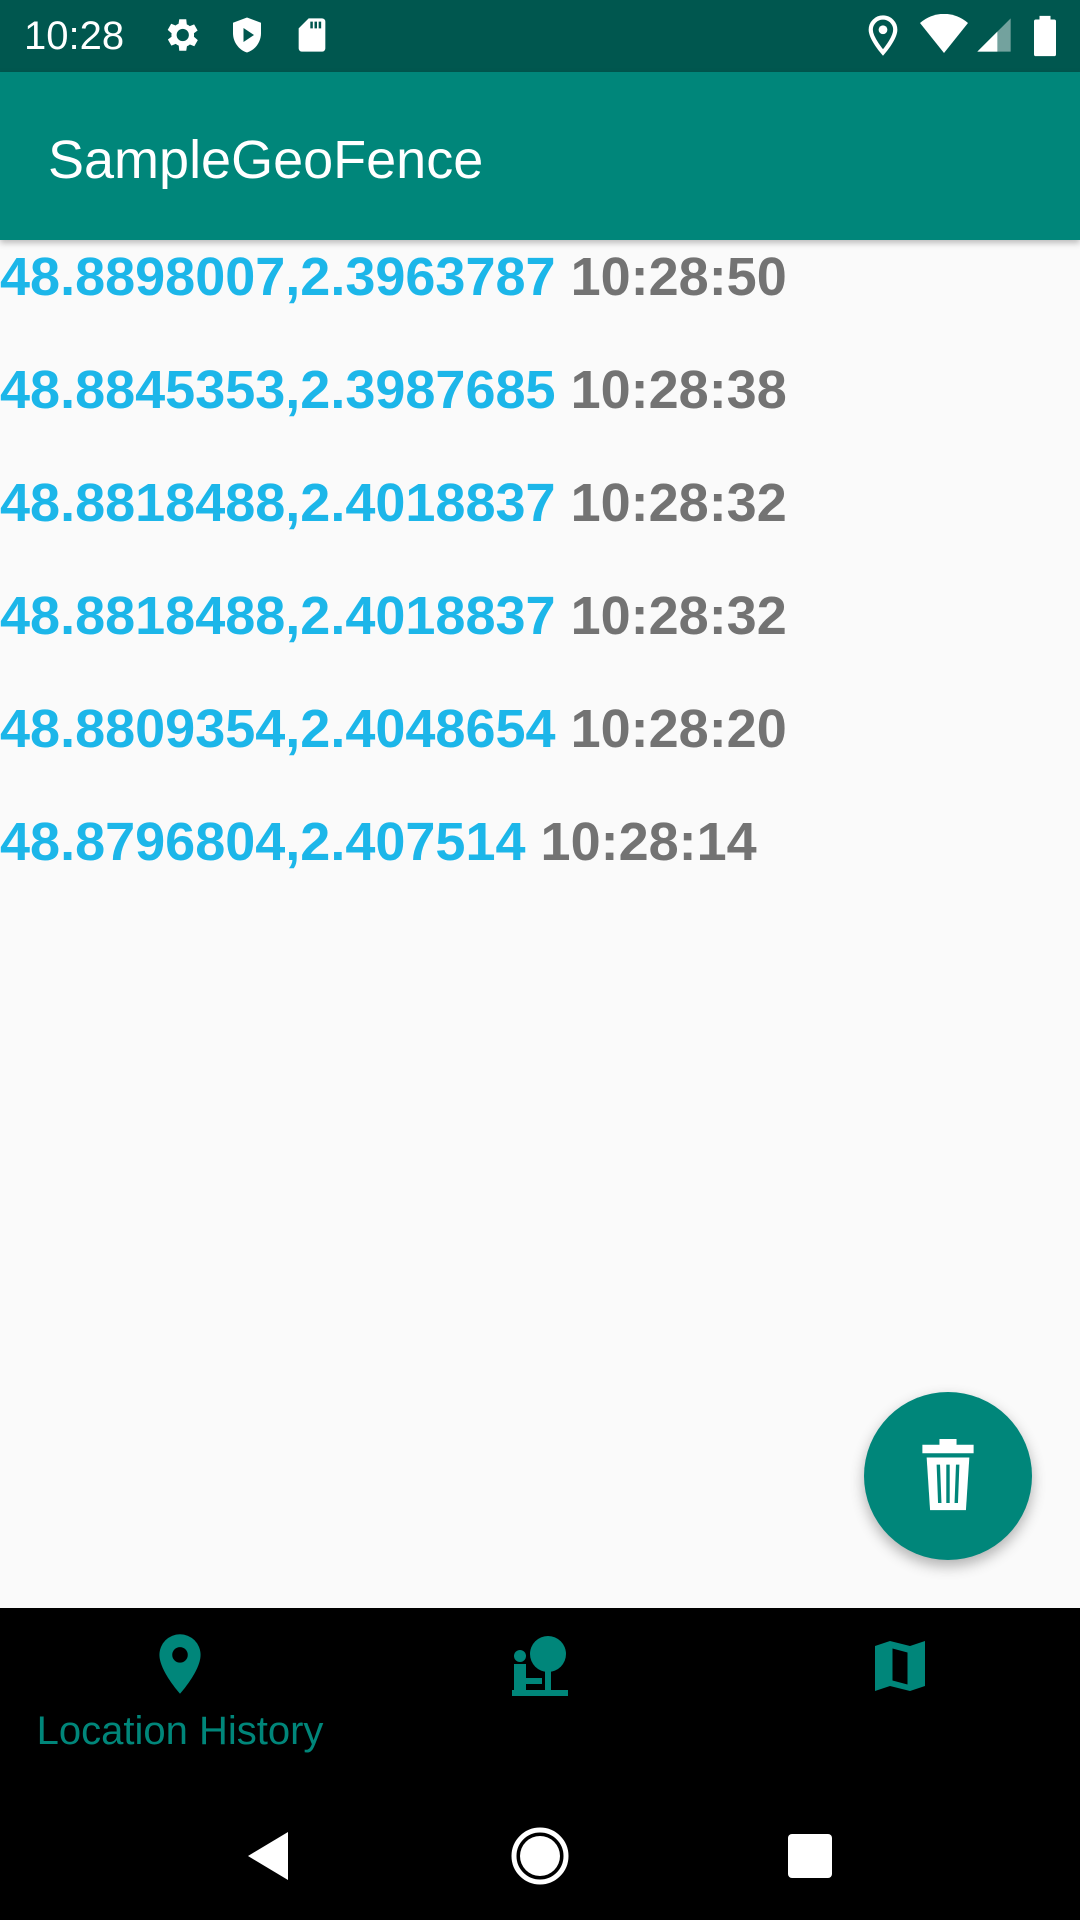 This screenshot has height=1920, width=1080. Describe the element at coordinates (810, 1856) in the screenshot. I see `recents-icon` at that location.